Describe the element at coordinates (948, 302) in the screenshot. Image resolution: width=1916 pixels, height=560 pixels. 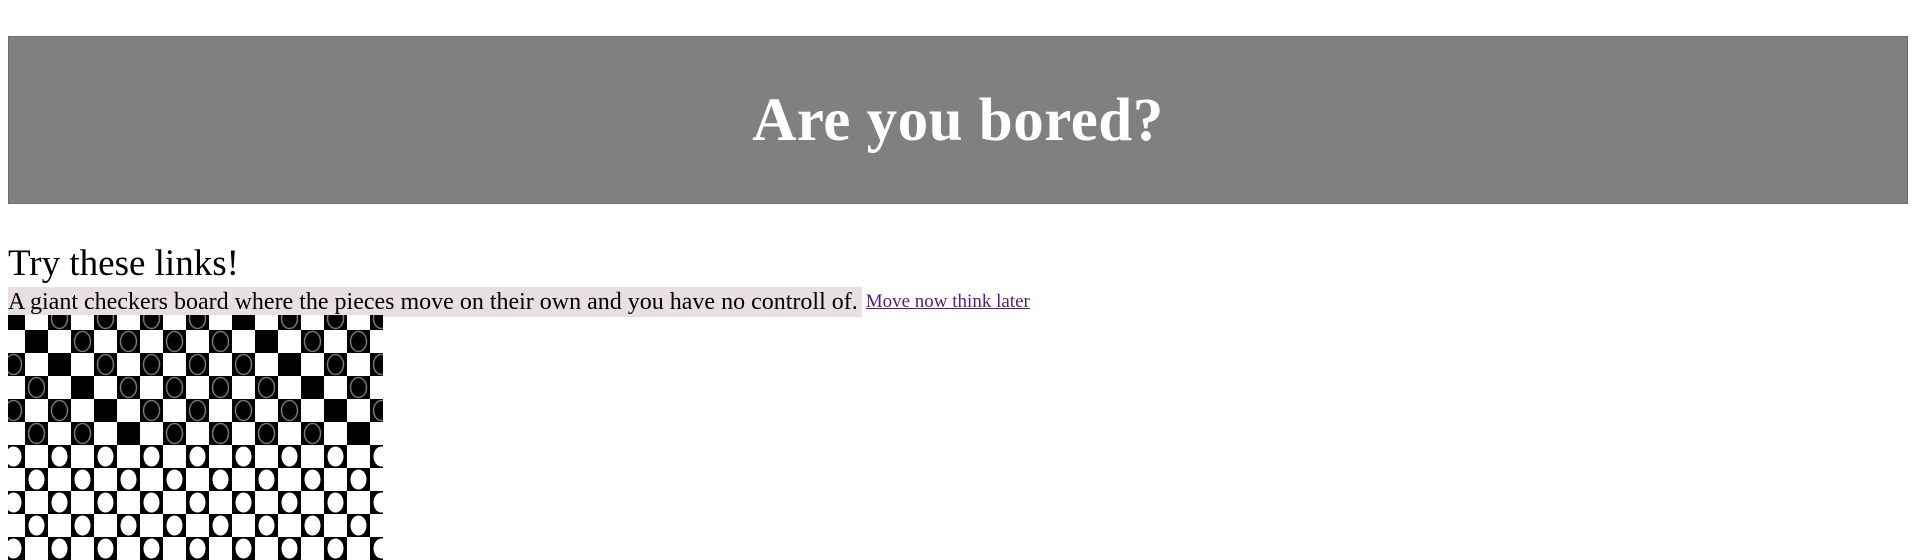
I see `move-now-think-later-link: Move now think later` at that location.